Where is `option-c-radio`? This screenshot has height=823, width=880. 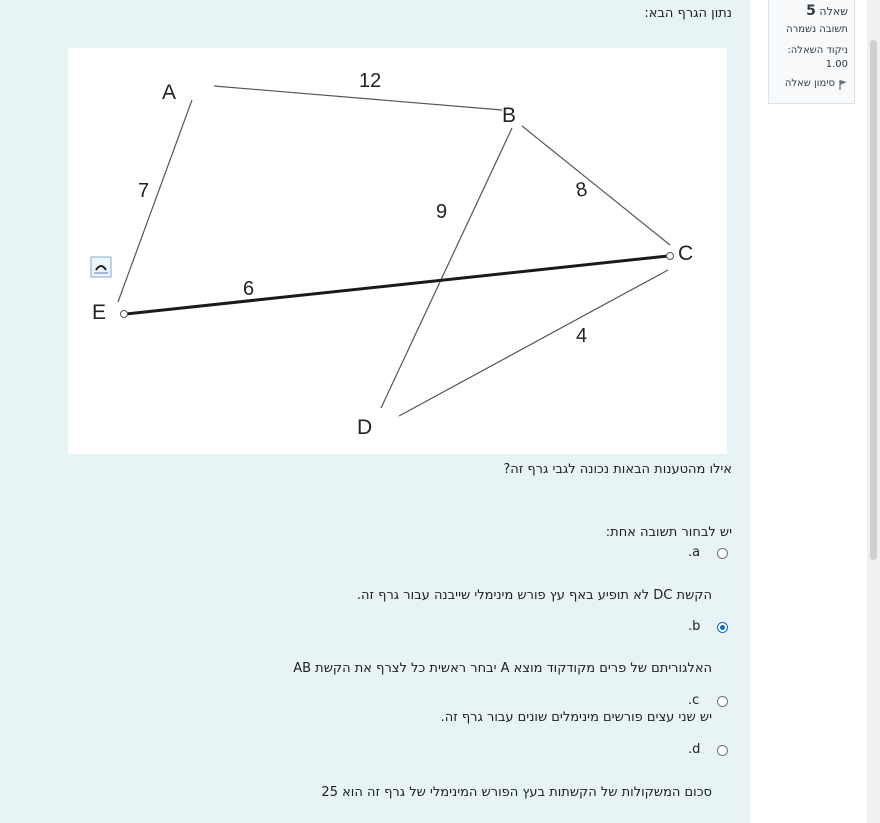 option-c-radio is located at coordinates (722, 701).